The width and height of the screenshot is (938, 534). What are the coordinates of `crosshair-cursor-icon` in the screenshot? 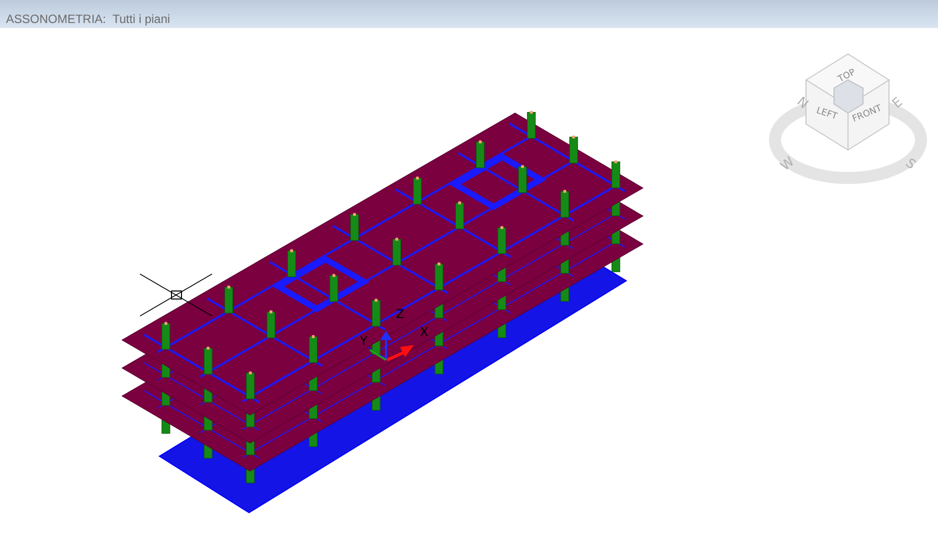 It's located at (176, 295).